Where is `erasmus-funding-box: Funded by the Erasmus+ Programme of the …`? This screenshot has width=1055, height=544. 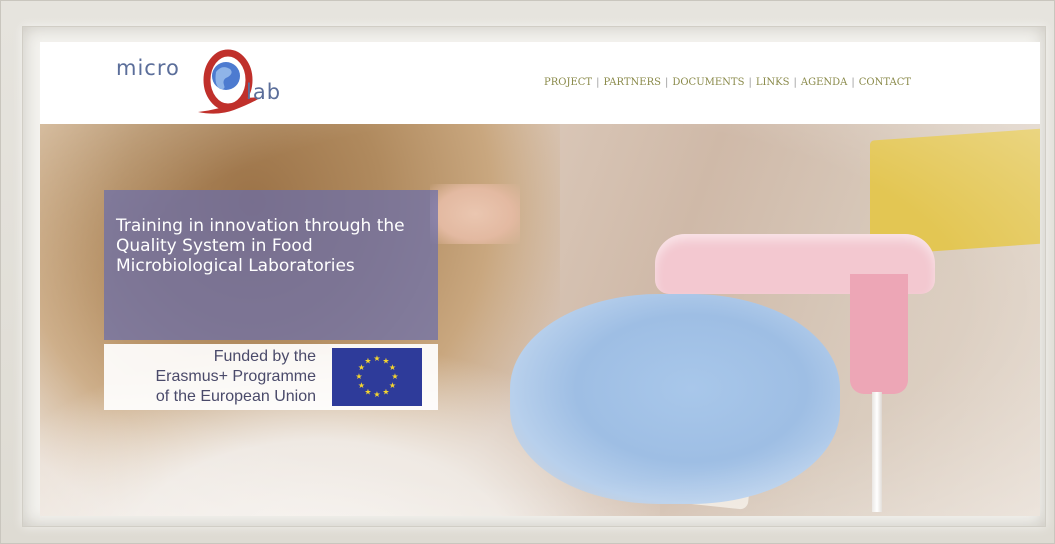
erasmus-funding-box: Funded by the Erasmus+ Programme of the … is located at coordinates (271, 377).